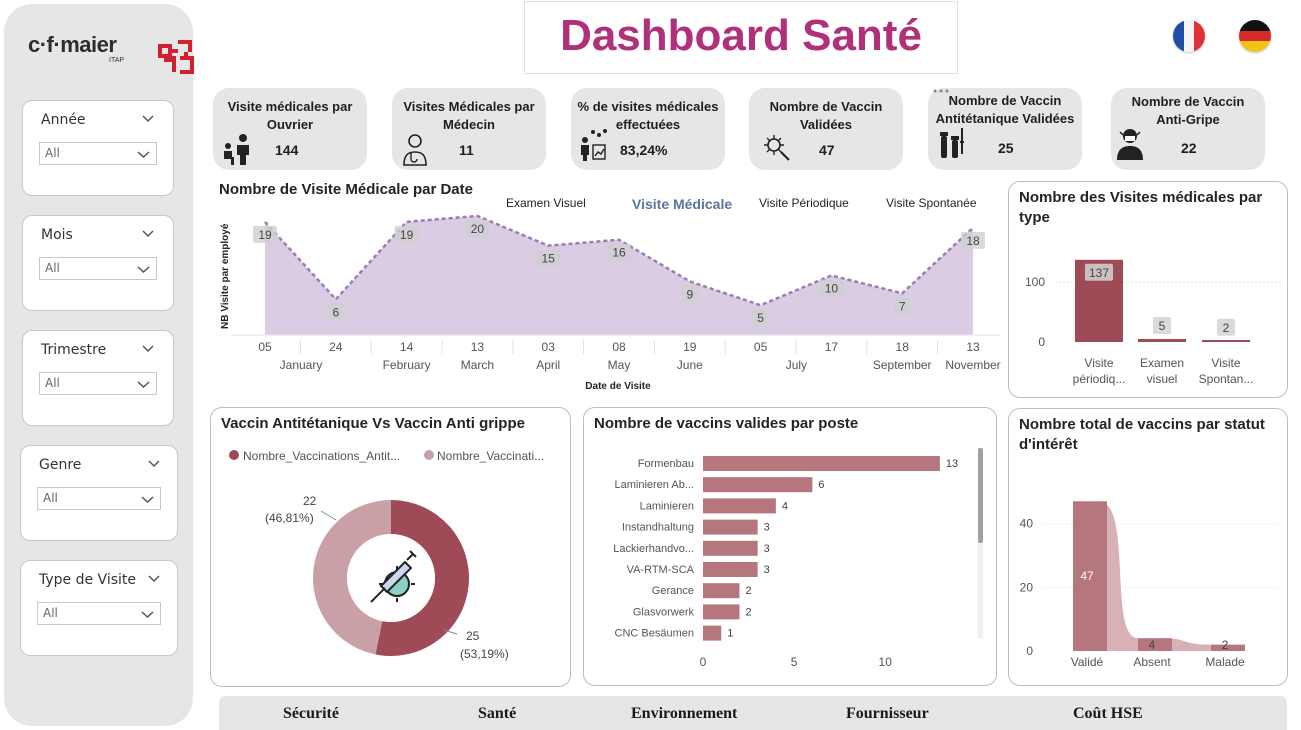 The width and height of the screenshot is (1301, 730). I want to click on x-tick-month: November, so click(972, 365).